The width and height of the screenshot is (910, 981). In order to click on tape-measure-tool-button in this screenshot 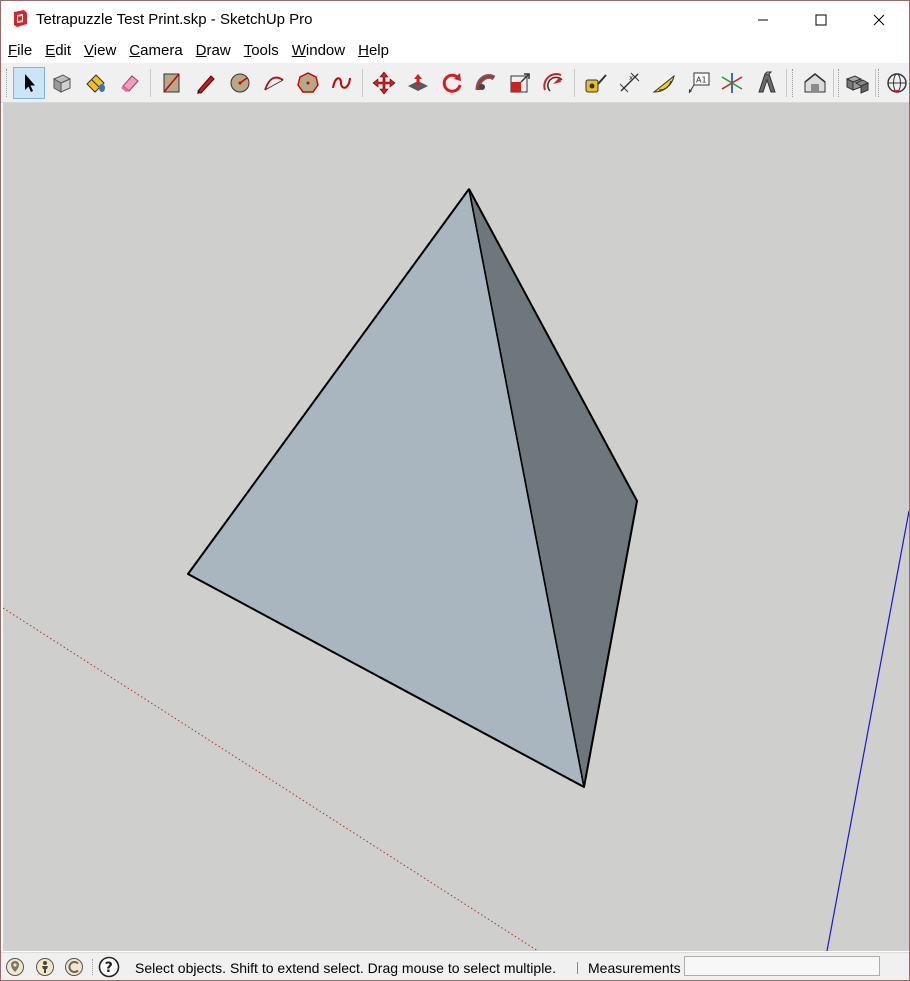, I will do `click(596, 83)`.